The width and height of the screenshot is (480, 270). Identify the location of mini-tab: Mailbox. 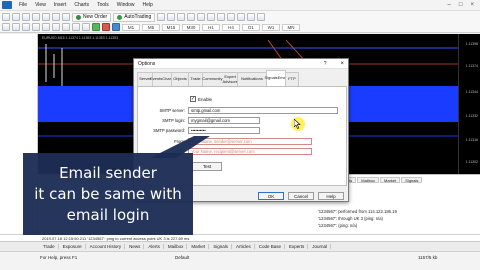
(368, 180).